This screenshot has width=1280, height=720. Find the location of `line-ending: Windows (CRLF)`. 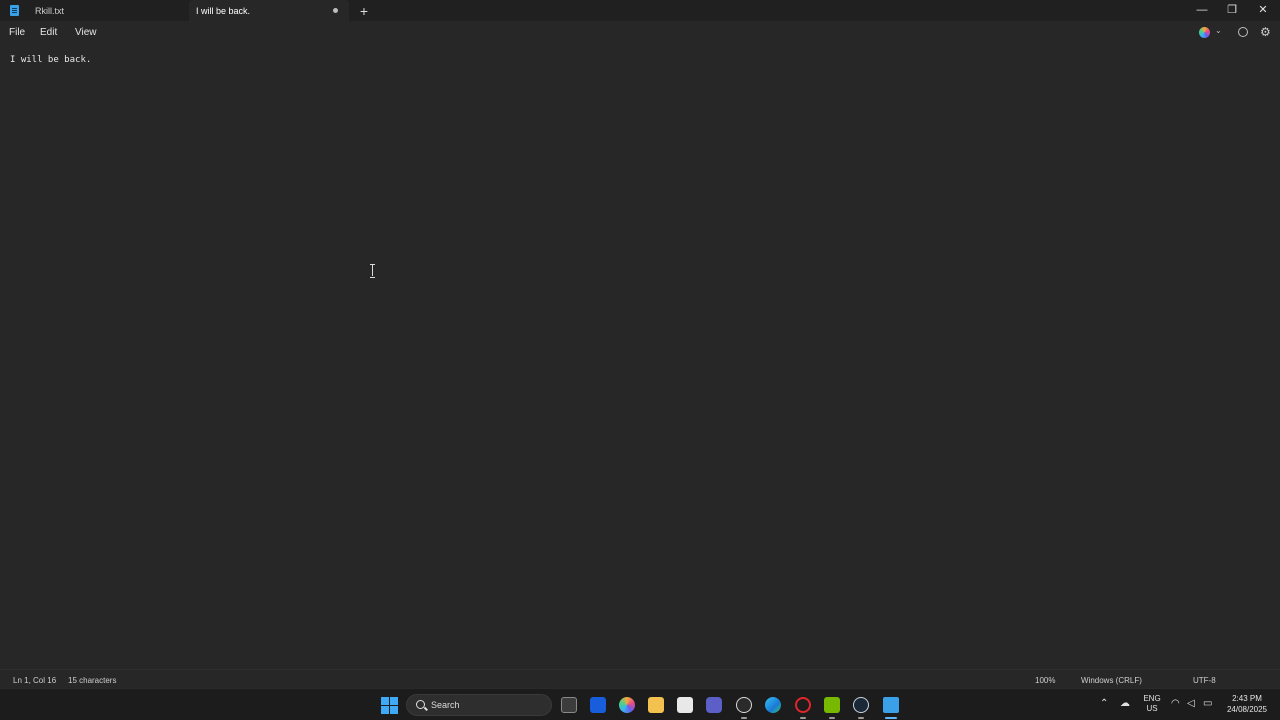

line-ending: Windows (CRLF) is located at coordinates (1111, 680).